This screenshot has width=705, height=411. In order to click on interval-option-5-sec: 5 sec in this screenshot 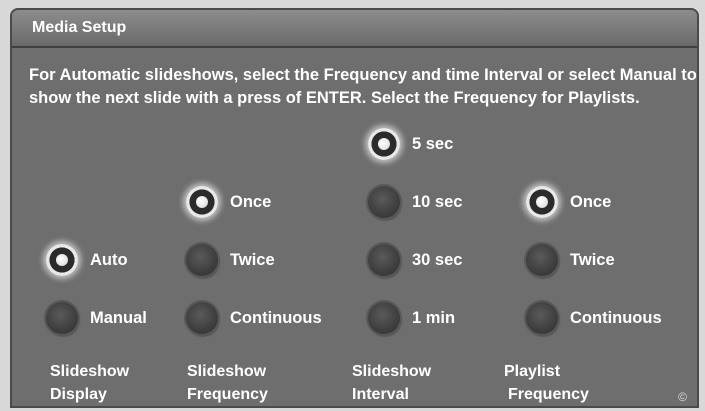, I will do `click(410, 144)`.